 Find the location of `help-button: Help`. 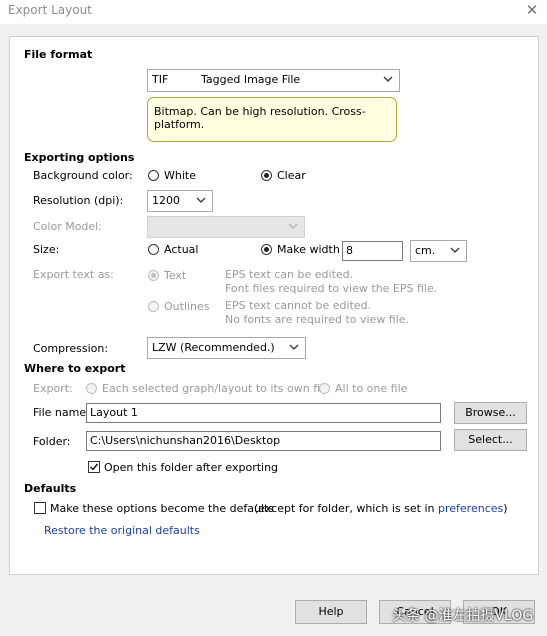

help-button: Help is located at coordinates (331, 612).